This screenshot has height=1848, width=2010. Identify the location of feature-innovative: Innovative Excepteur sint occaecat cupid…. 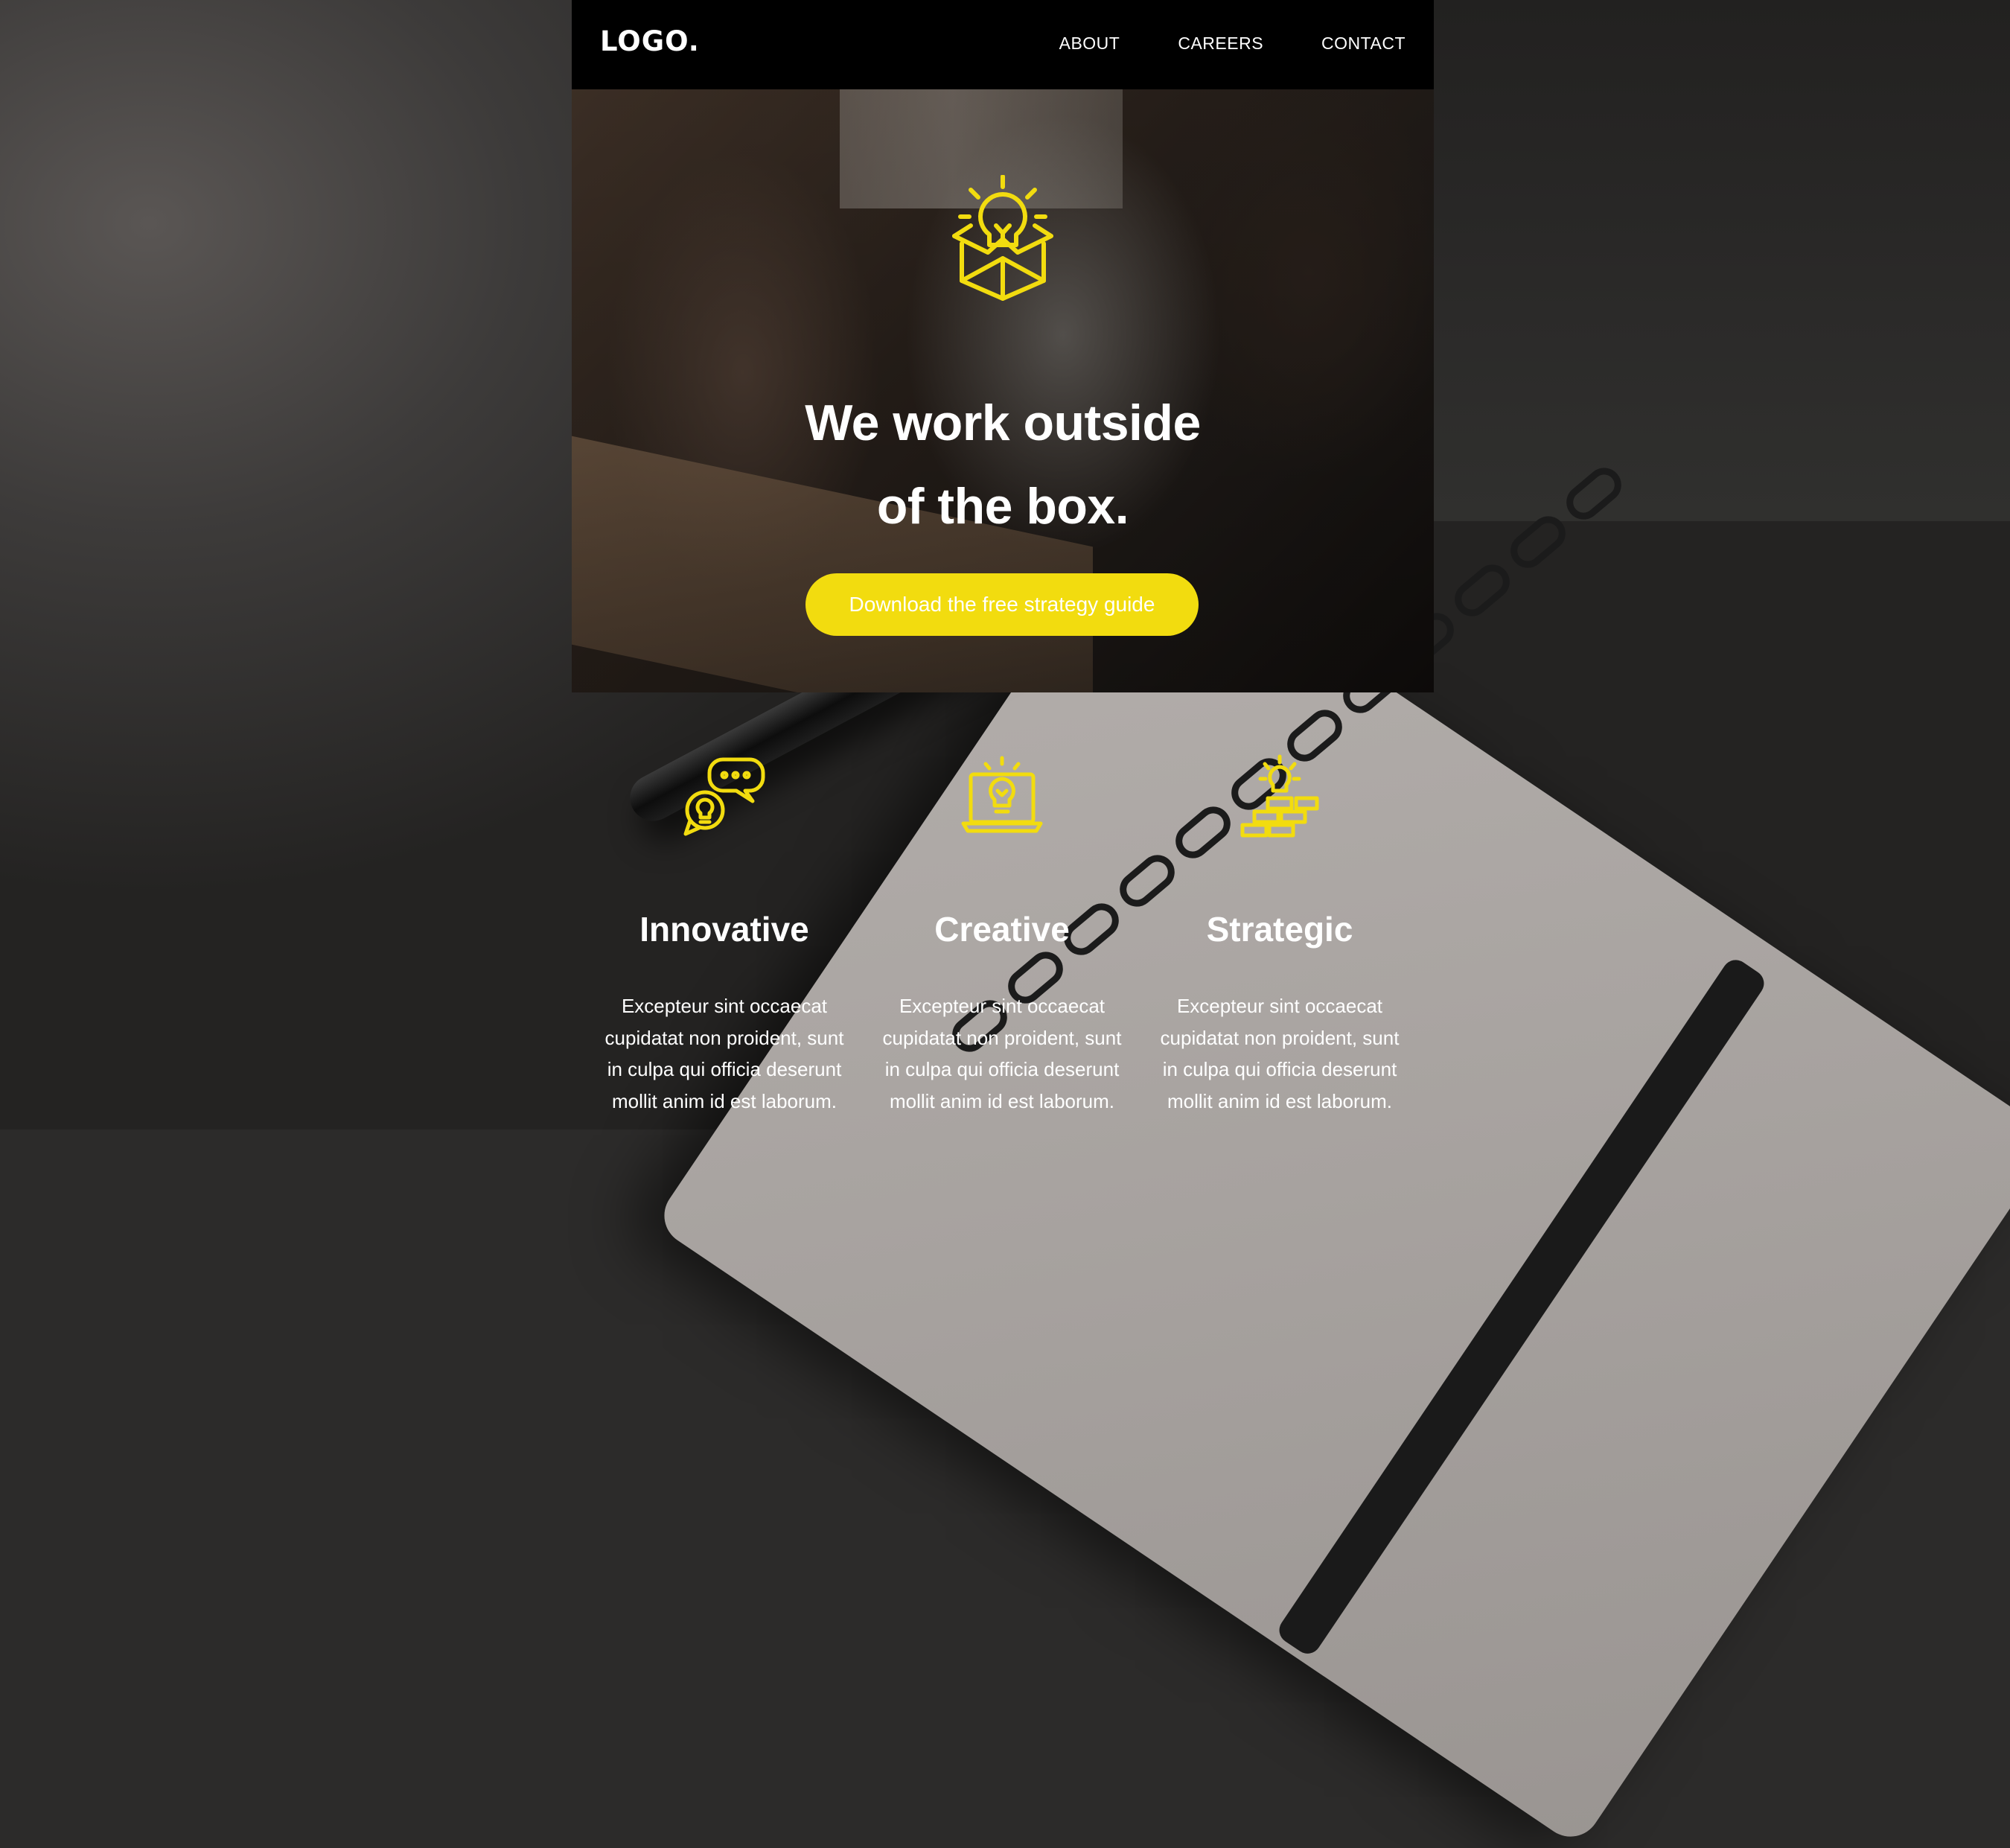
(724, 934).